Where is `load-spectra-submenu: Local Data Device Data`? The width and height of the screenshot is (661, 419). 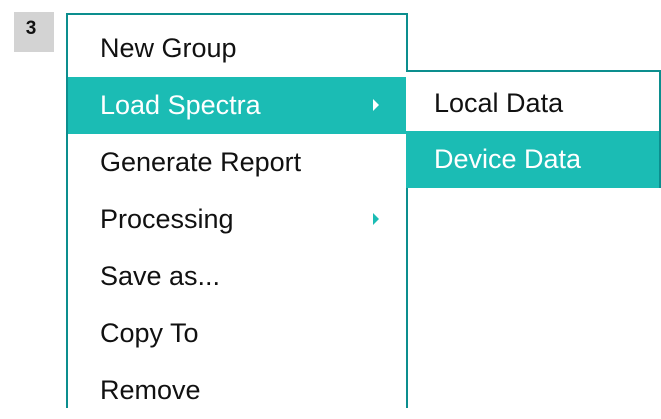
load-spectra-submenu: Local Data Device Data is located at coordinates (533, 129).